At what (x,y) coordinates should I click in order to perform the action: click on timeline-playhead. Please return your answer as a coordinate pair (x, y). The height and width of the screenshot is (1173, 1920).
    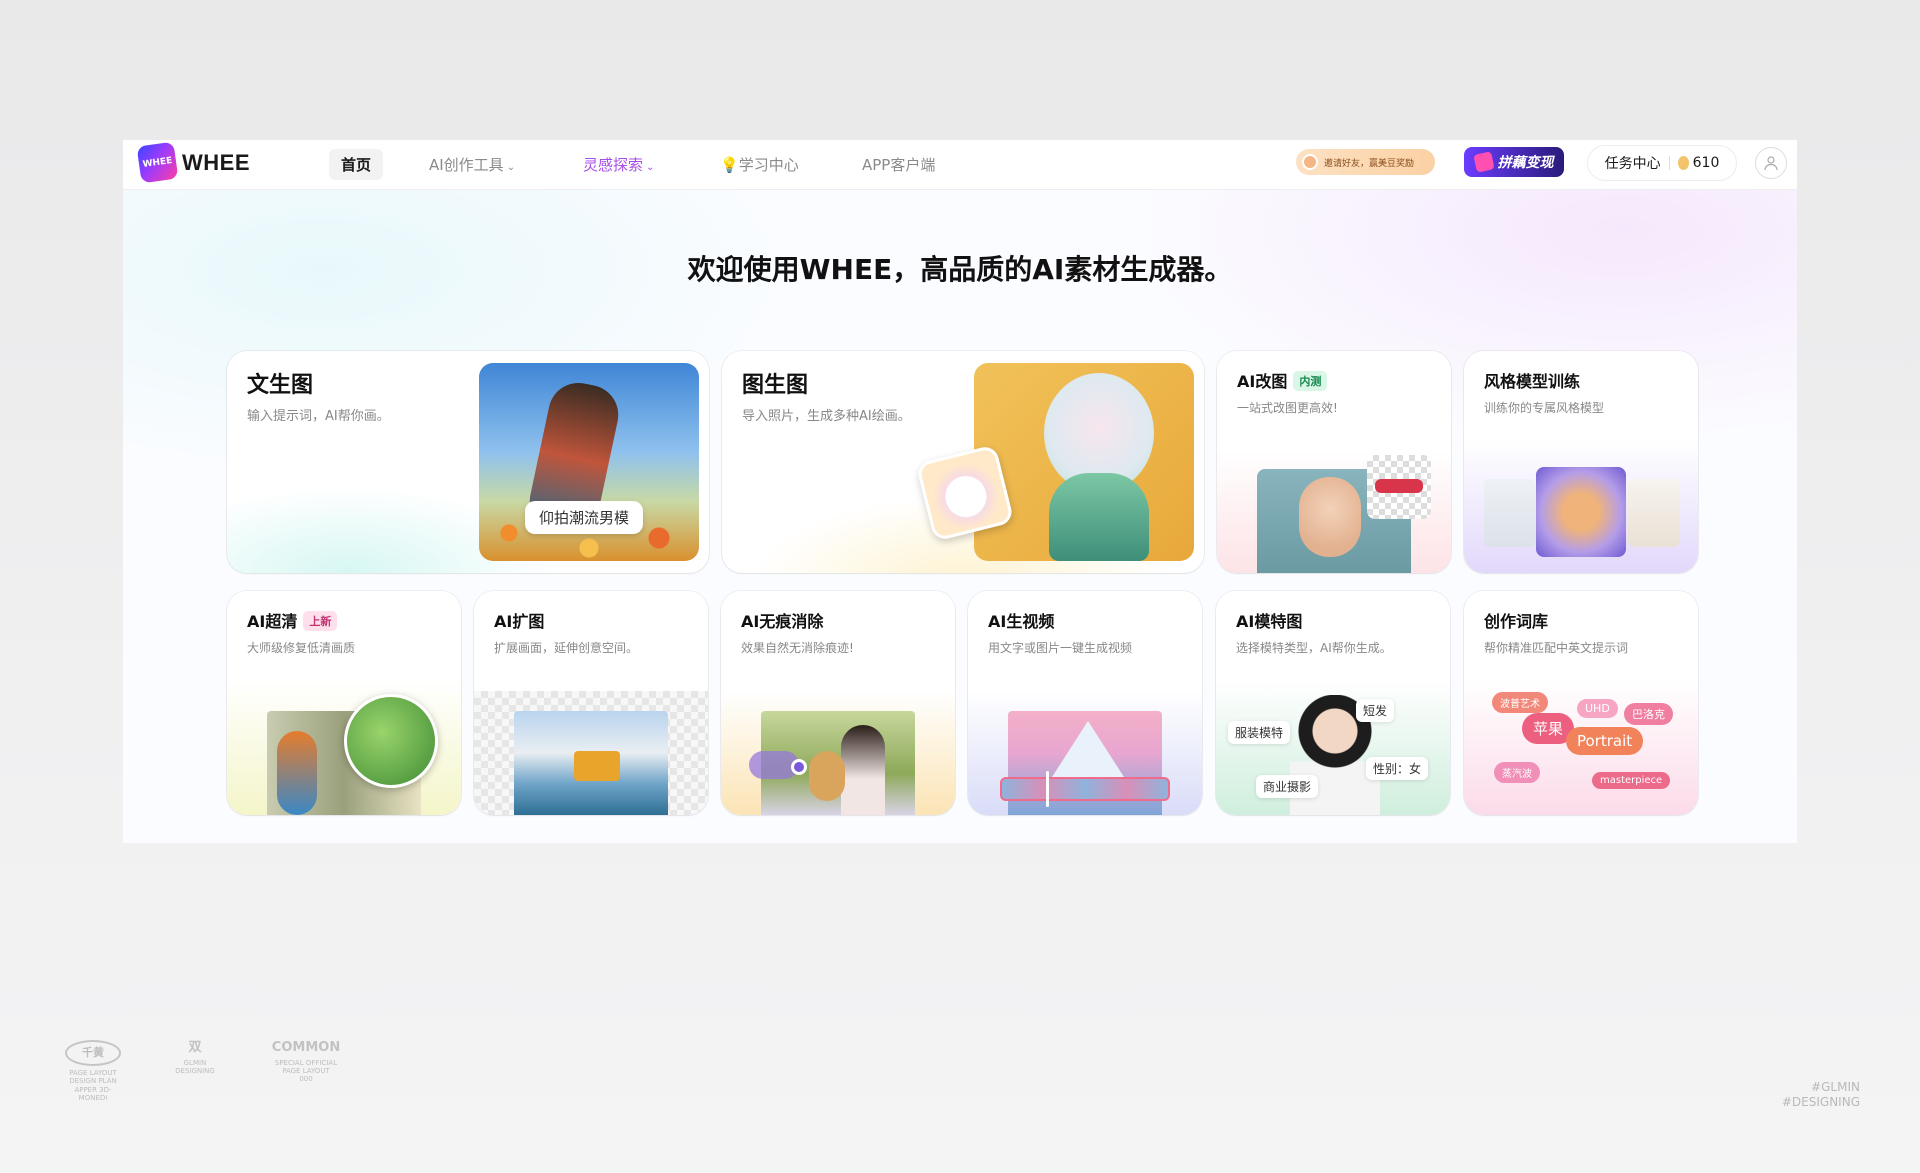
    Looking at the image, I should click on (1047, 789).